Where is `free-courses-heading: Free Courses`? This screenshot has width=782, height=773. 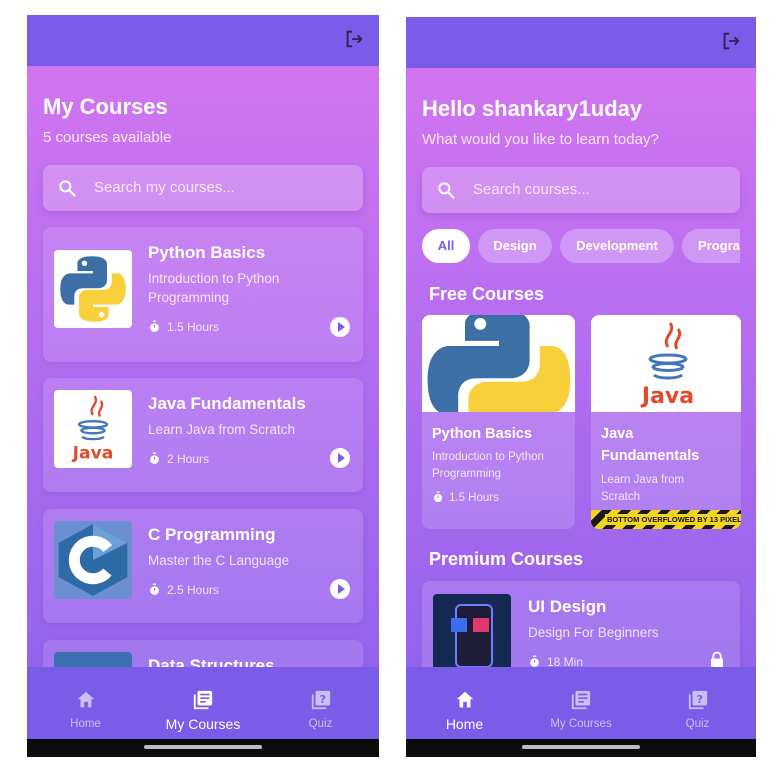 free-courses-heading: Free Courses is located at coordinates (487, 294).